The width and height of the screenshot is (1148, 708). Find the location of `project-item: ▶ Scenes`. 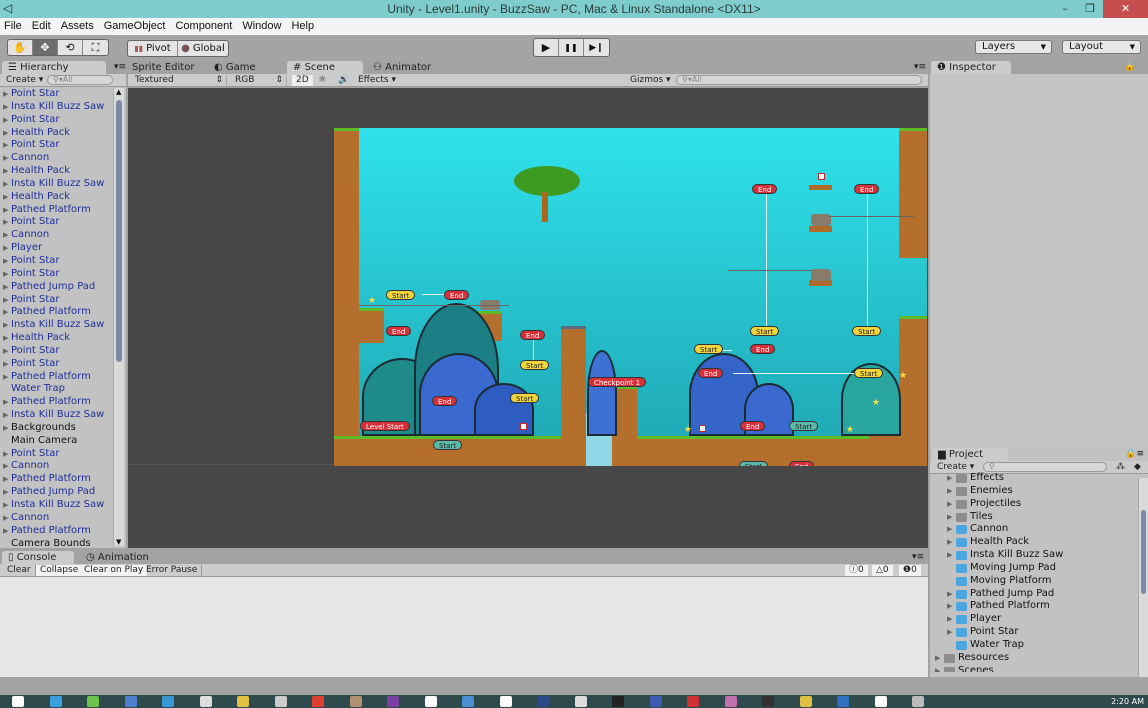

project-item: ▶ Scenes is located at coordinates (1035, 668).